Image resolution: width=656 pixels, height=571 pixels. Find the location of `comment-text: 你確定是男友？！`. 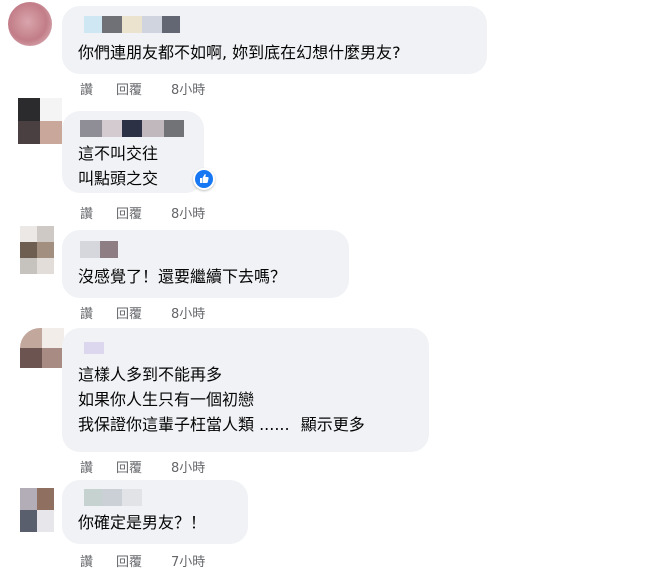

comment-text: 你確定是男友？！ is located at coordinates (142, 522).